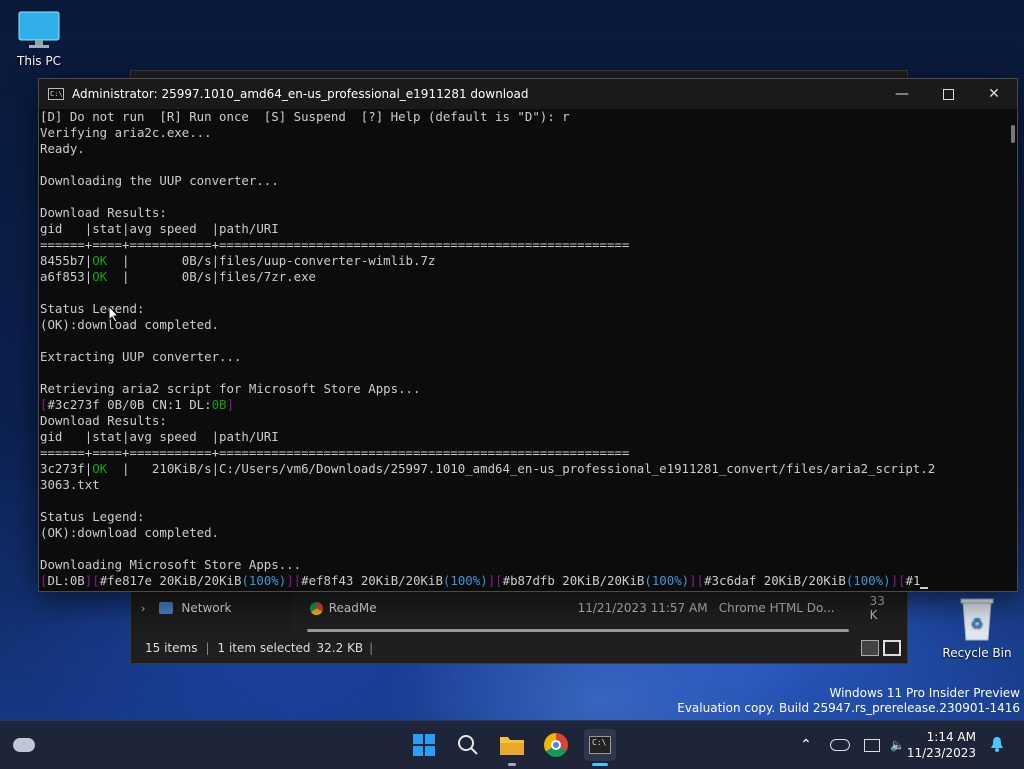 This screenshot has height=769, width=1024. What do you see at coordinates (352, 608) in the screenshot?
I see `file-name: ReadMe` at bounding box center [352, 608].